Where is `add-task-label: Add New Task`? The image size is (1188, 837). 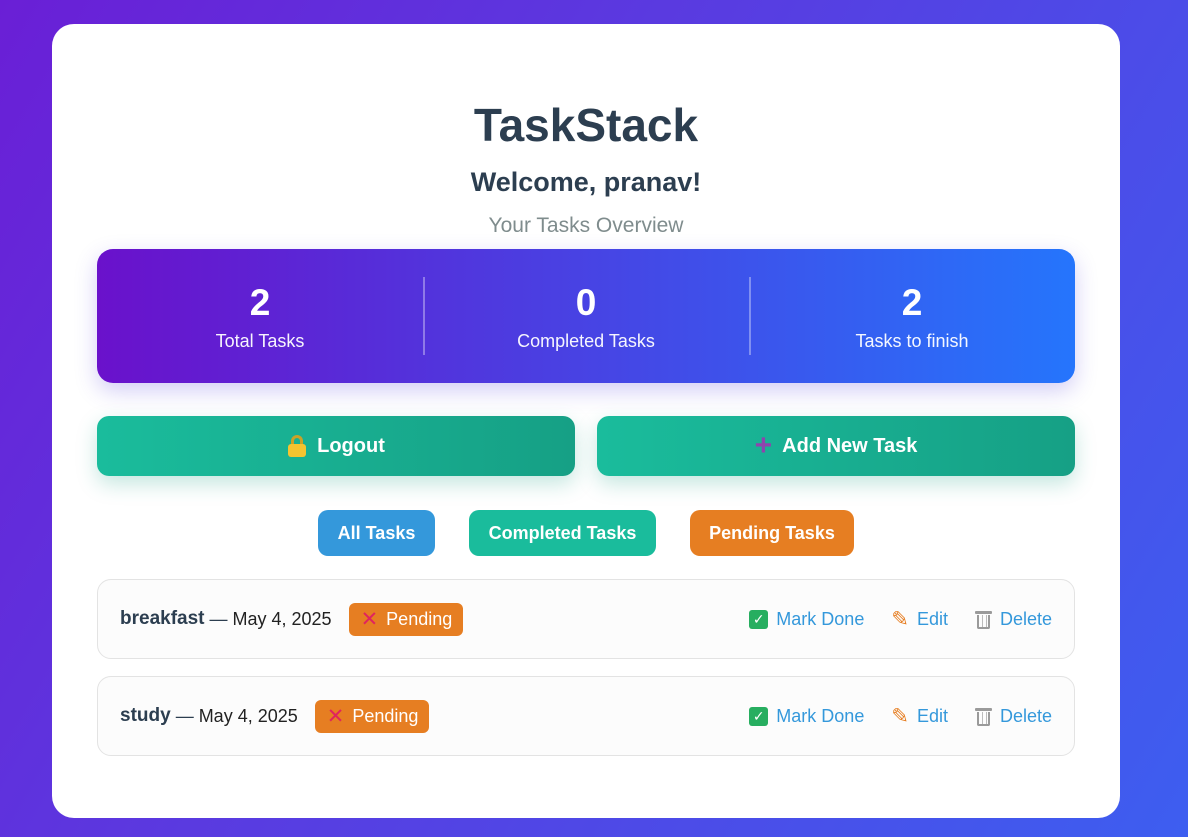 add-task-label: Add New Task is located at coordinates (850, 445).